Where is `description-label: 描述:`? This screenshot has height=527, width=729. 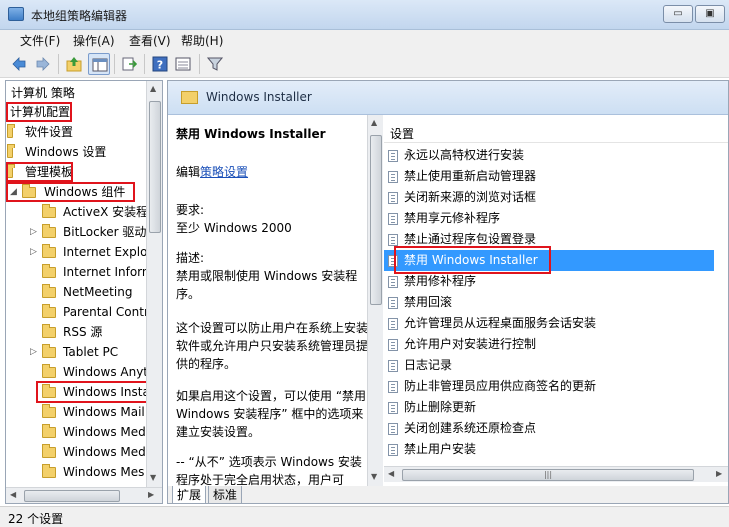 description-label: 描述: is located at coordinates (190, 258).